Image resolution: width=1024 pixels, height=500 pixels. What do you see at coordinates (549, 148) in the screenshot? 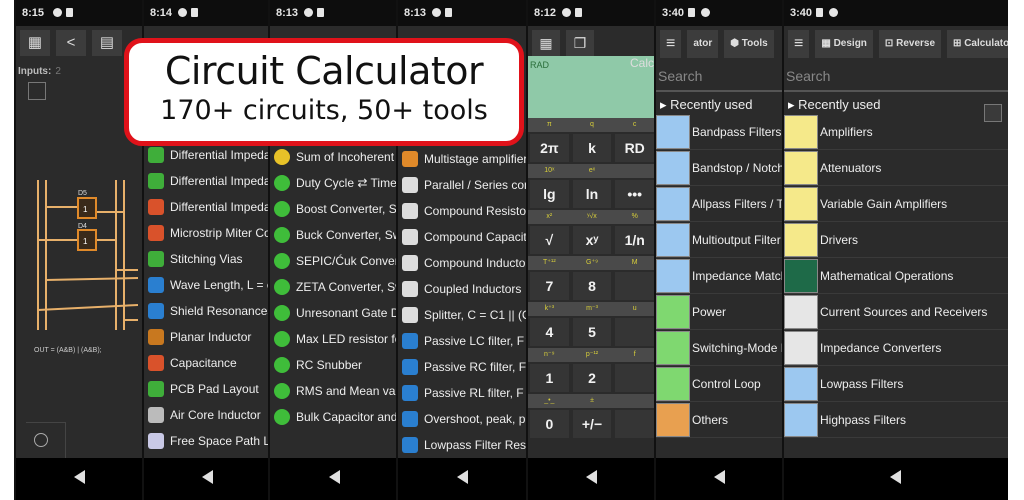
I see `calc-key: 2π` at bounding box center [549, 148].